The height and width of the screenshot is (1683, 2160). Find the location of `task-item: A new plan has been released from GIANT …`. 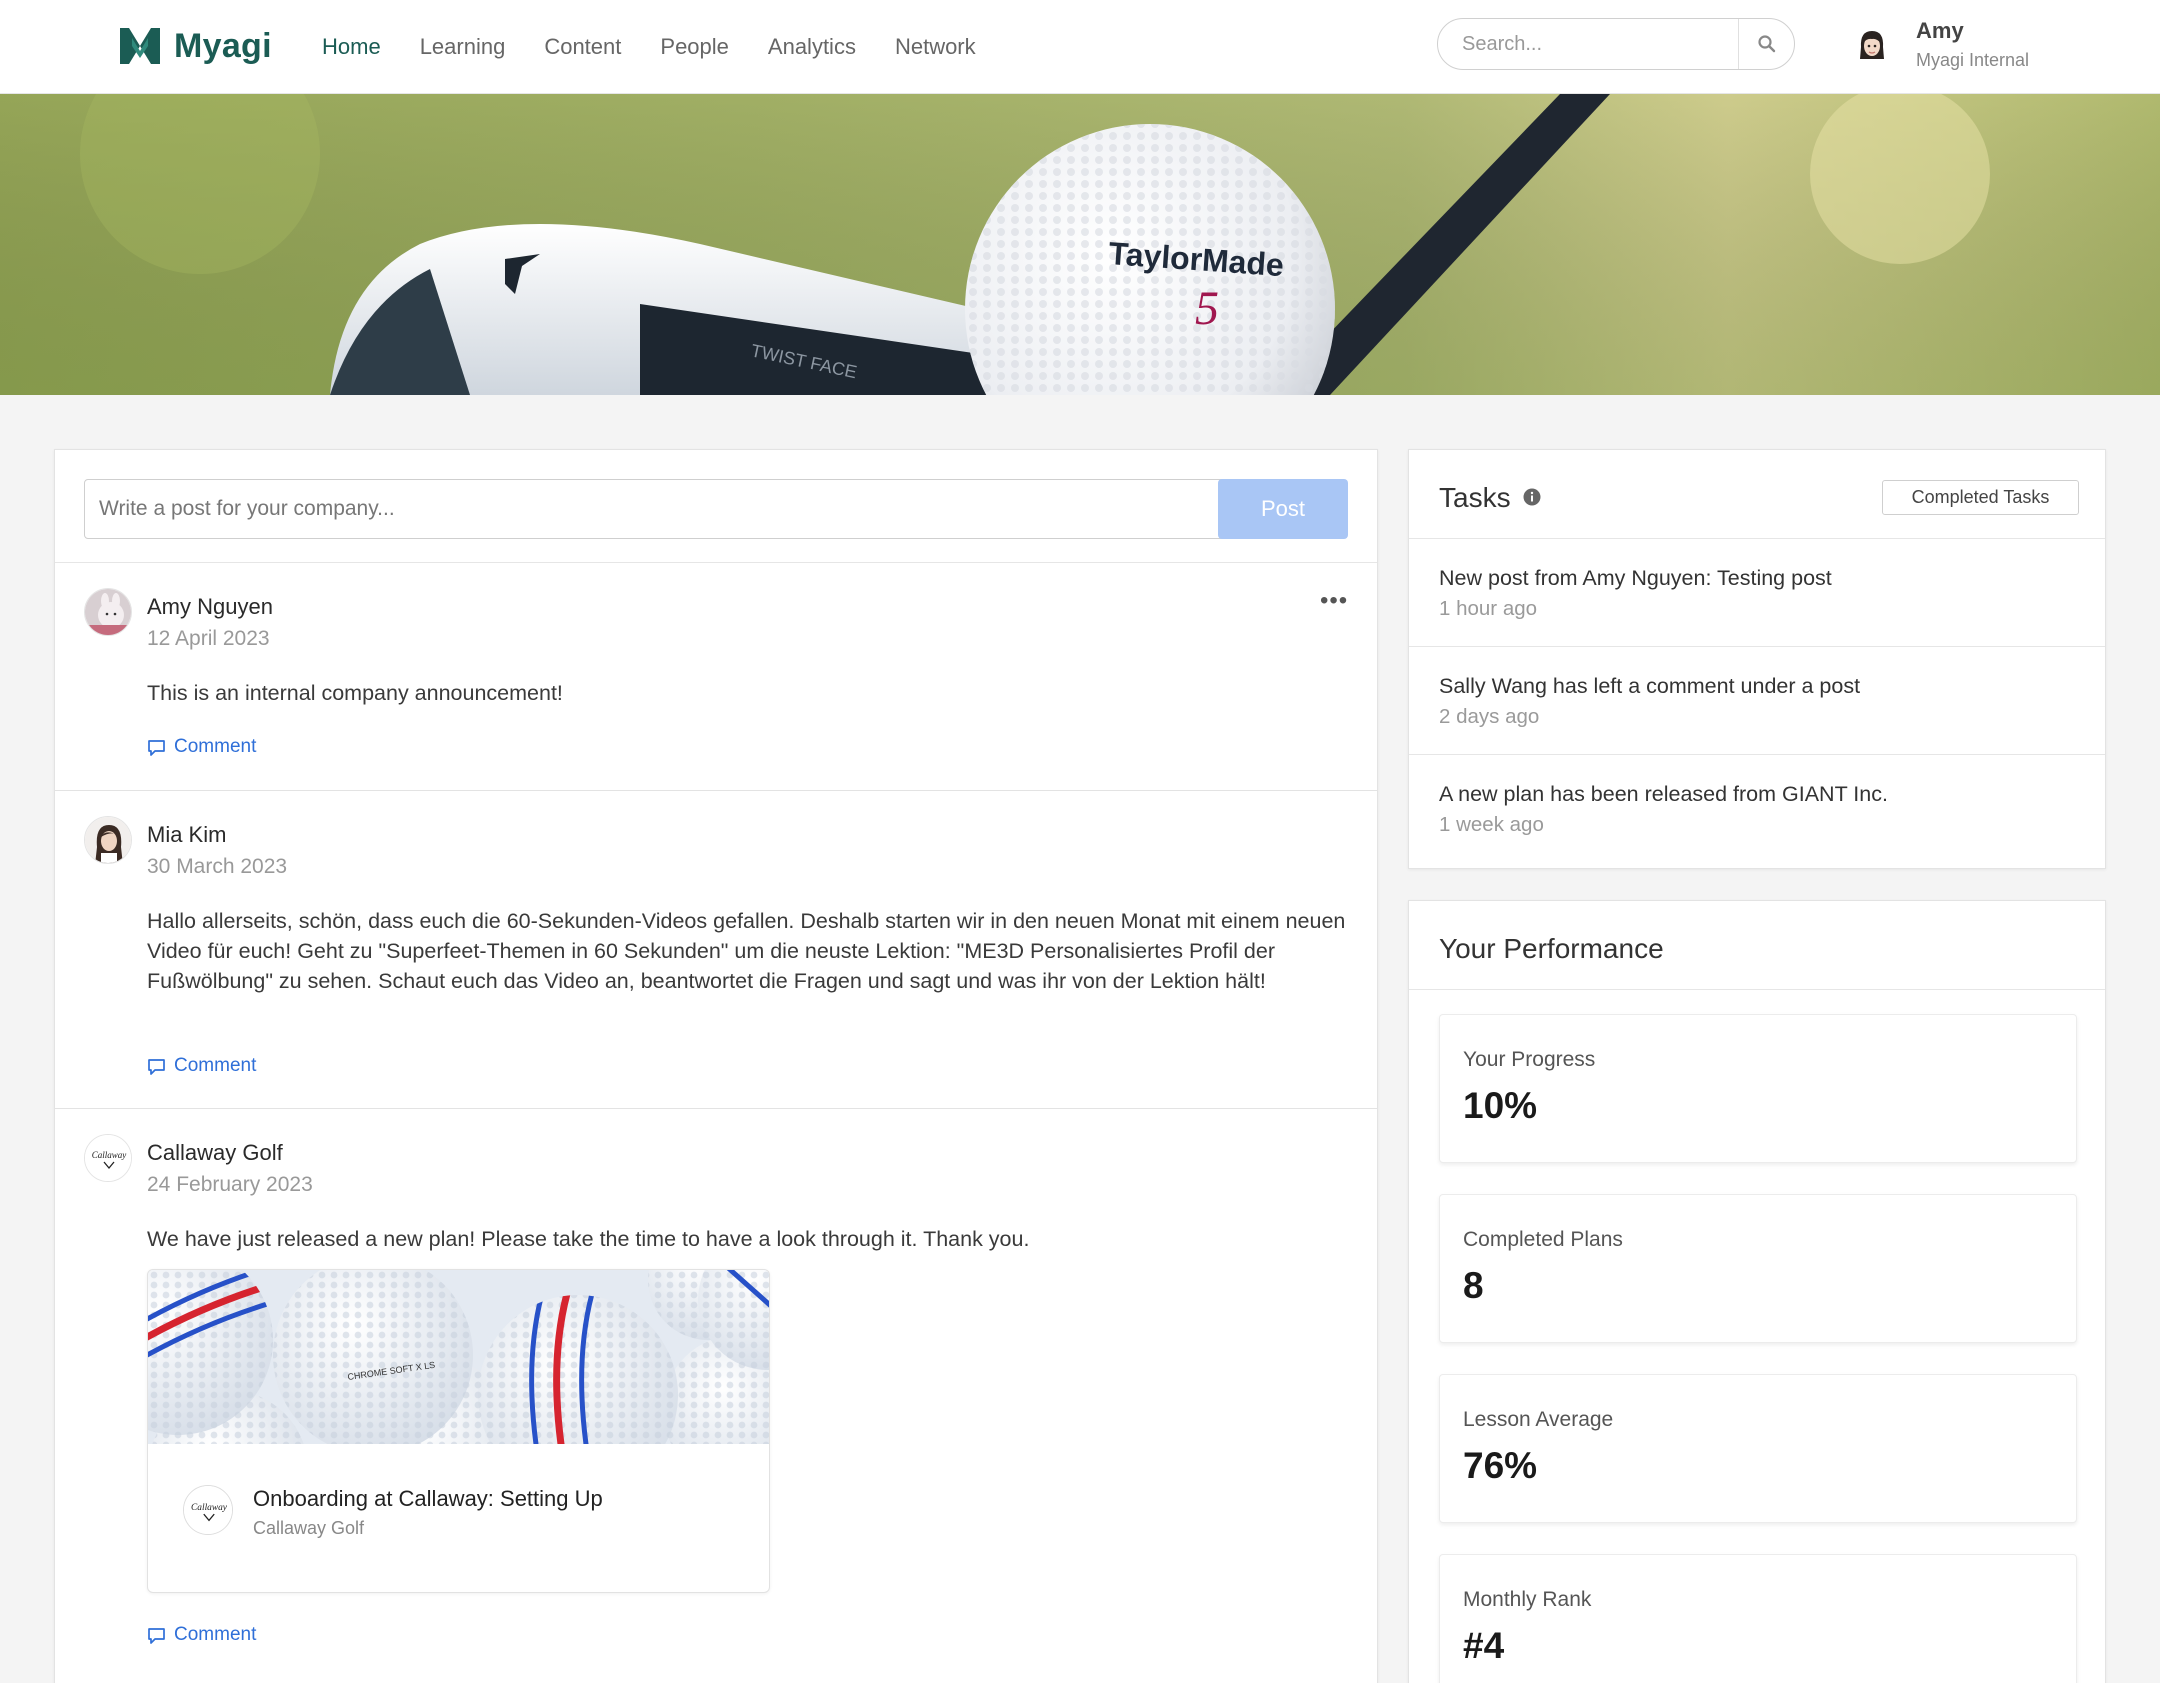

task-item: A new plan has been released from GIANT … is located at coordinates (1757, 809).